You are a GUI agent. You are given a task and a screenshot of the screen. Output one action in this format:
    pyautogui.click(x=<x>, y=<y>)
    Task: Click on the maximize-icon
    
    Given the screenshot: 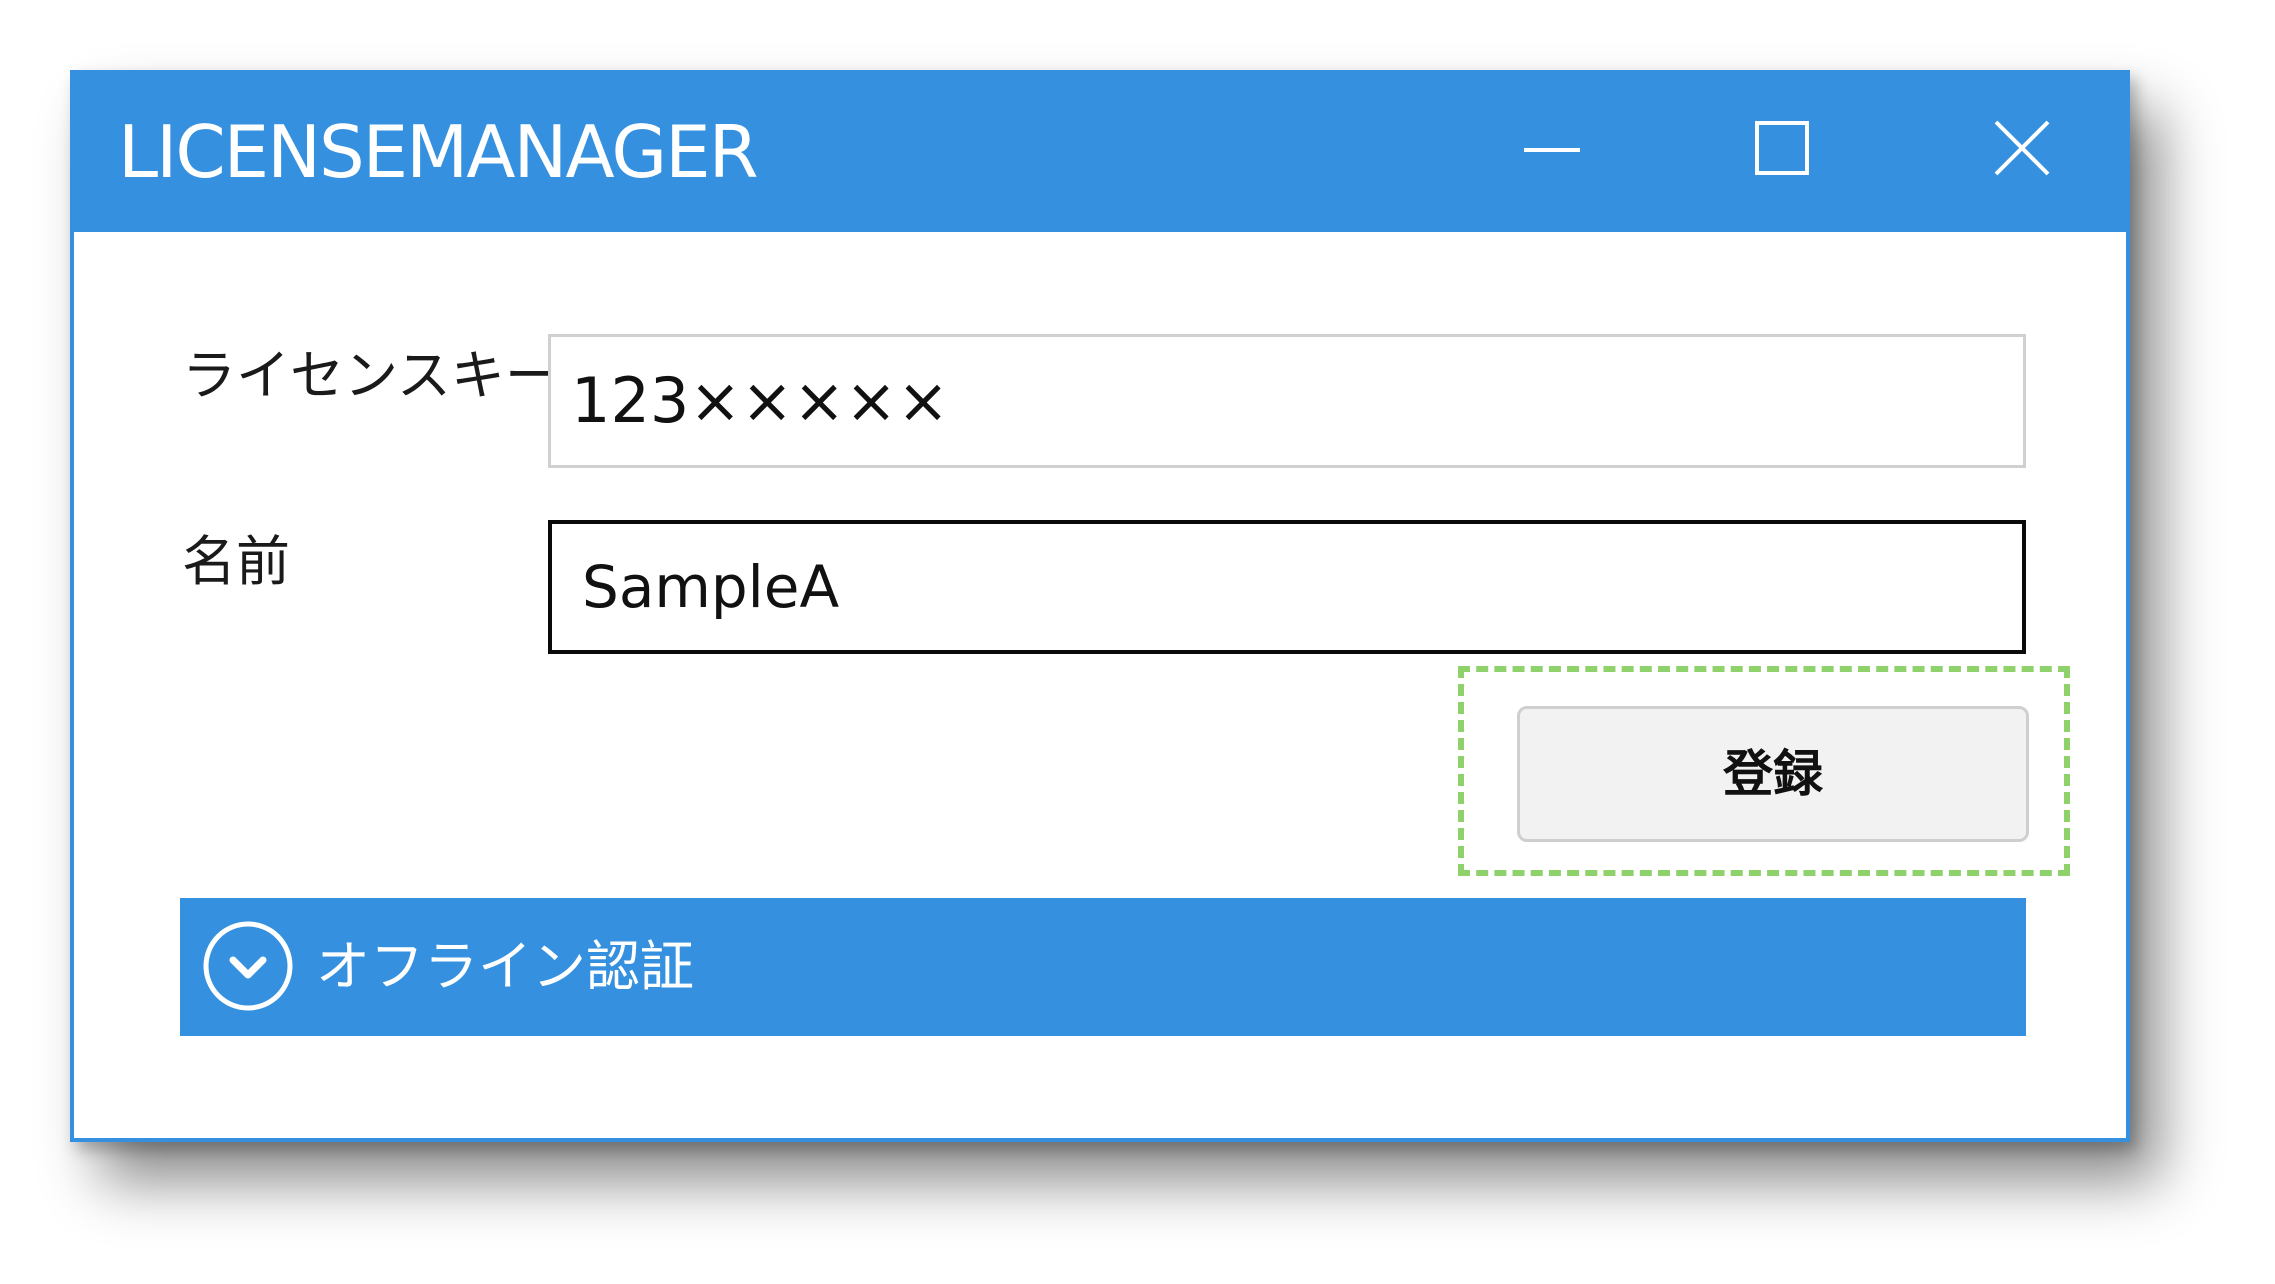 What is the action you would take?
    pyautogui.click(x=1782, y=148)
    